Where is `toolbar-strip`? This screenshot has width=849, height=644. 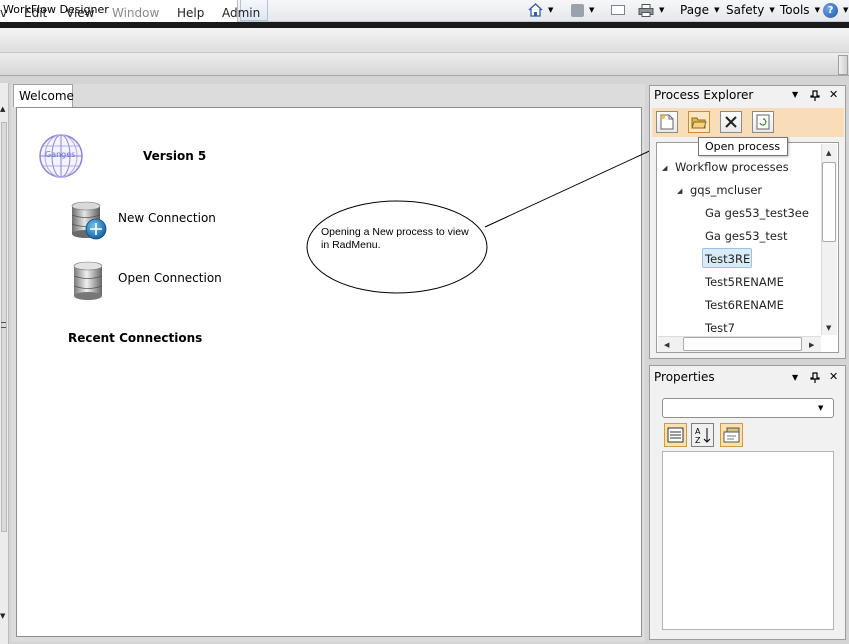
toolbar-strip is located at coordinates (424, 64).